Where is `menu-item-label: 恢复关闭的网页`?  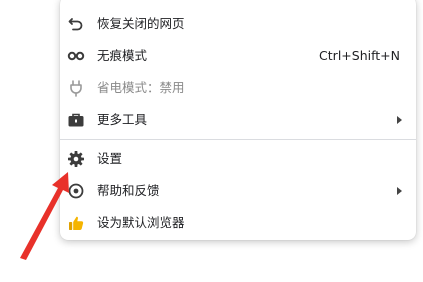
menu-item-label: 恢复关闭的网页 is located at coordinates (141, 23).